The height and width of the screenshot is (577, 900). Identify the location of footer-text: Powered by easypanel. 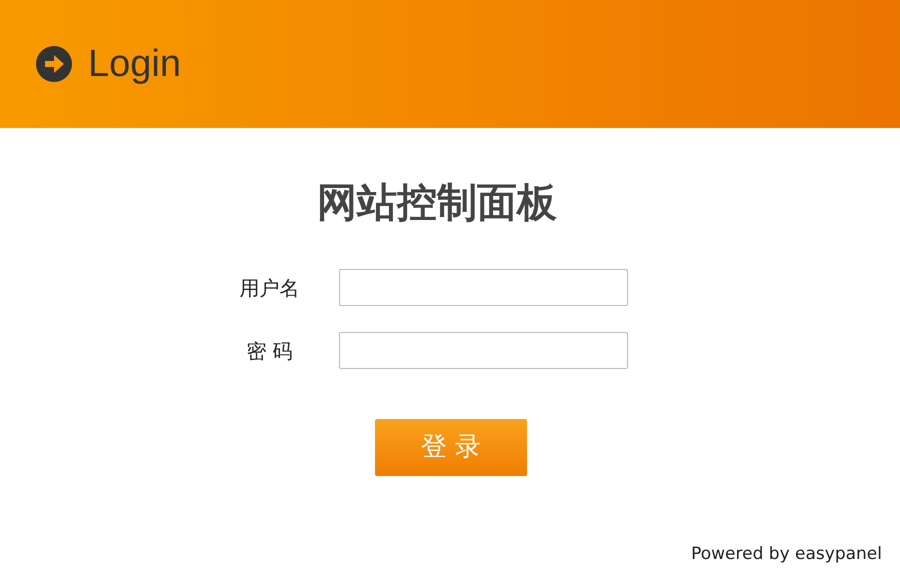
(786, 554).